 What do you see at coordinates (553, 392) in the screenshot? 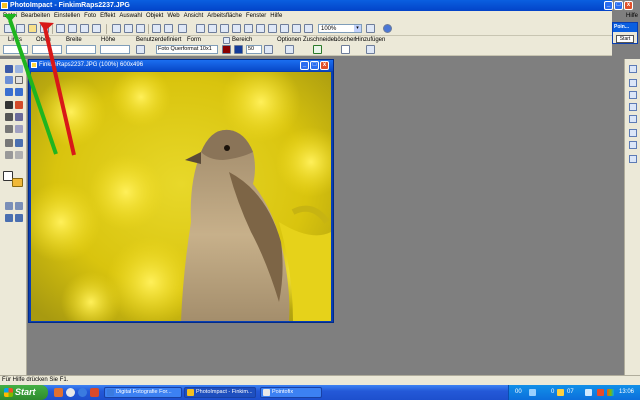
I see `tray-value-2: 0` at bounding box center [553, 392].